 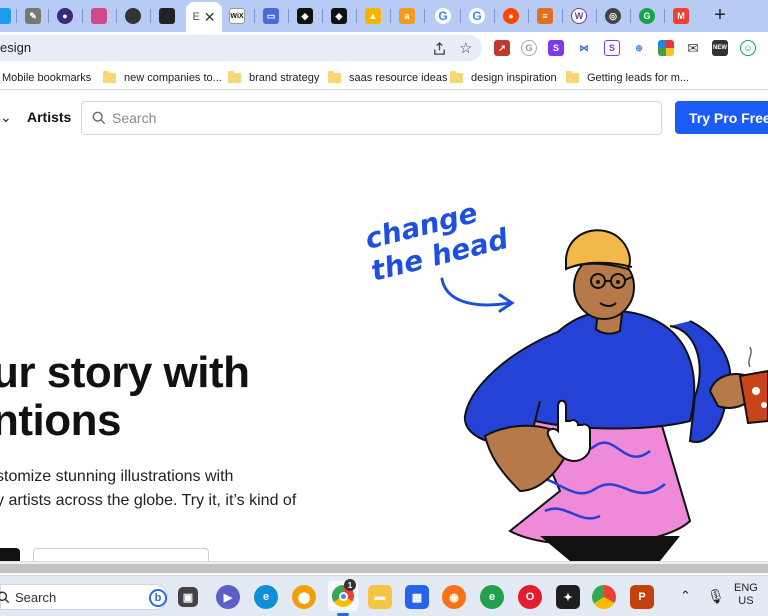 I want to click on microphone-icon: 🎙, so click(x=716, y=596).